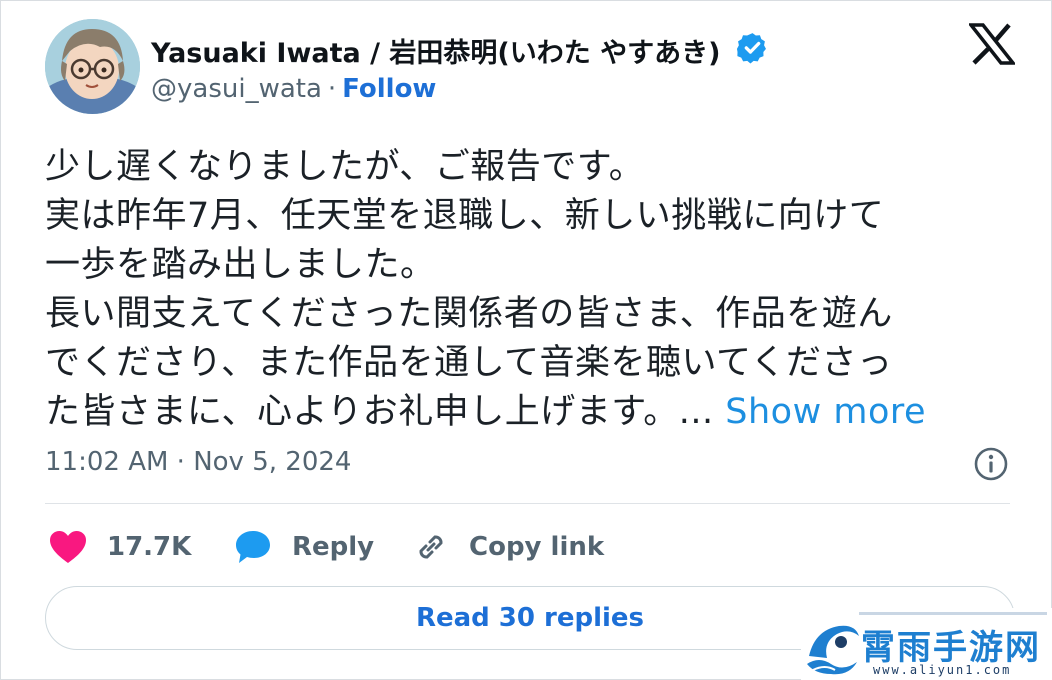 The image size is (1052, 680). I want to click on watermark-logo-icon, so click(833, 650).